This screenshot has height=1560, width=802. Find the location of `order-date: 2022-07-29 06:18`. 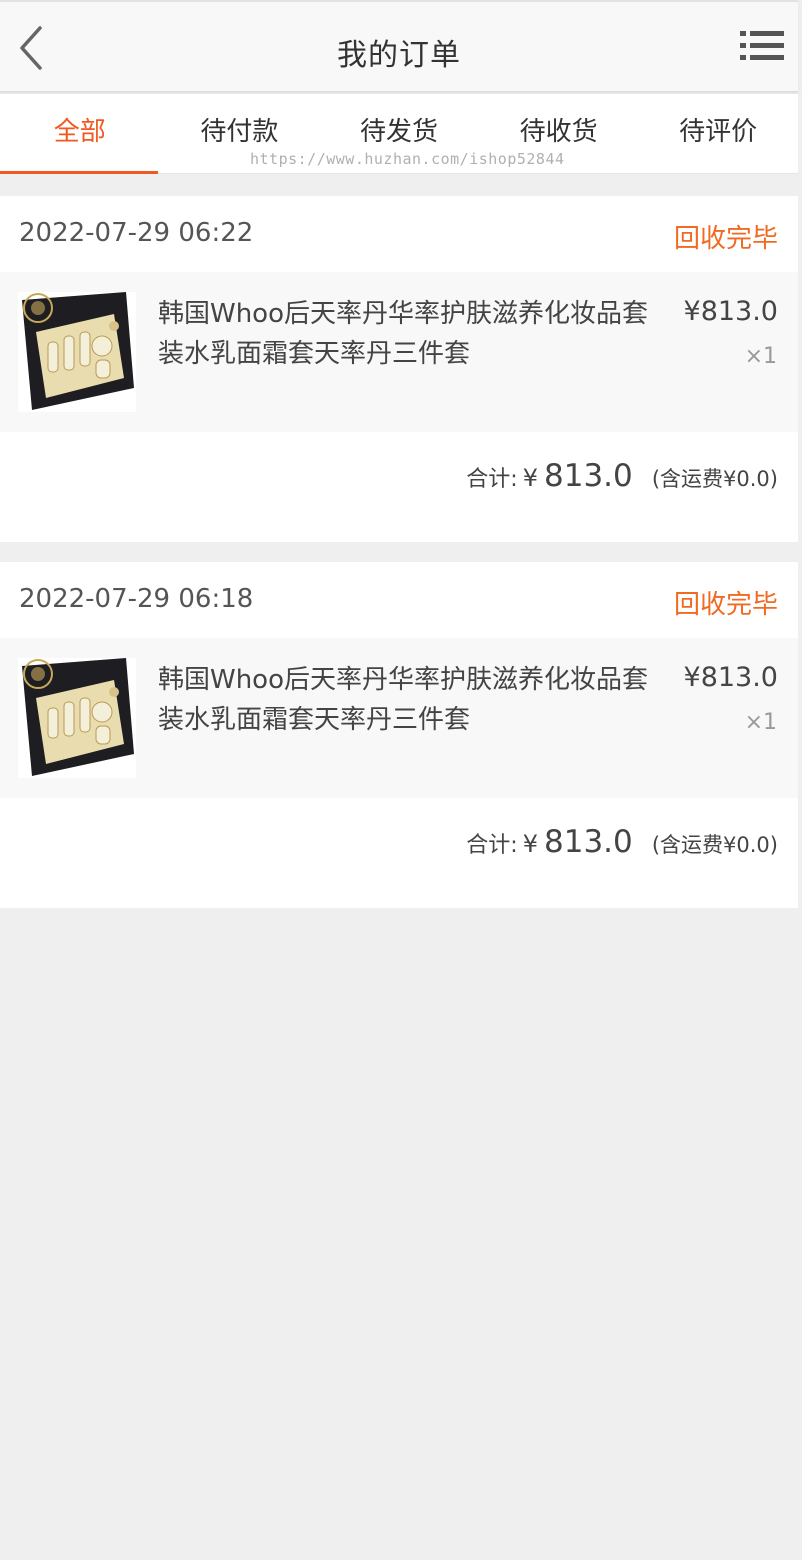

order-date: 2022-07-29 06:18 is located at coordinates (136, 599).